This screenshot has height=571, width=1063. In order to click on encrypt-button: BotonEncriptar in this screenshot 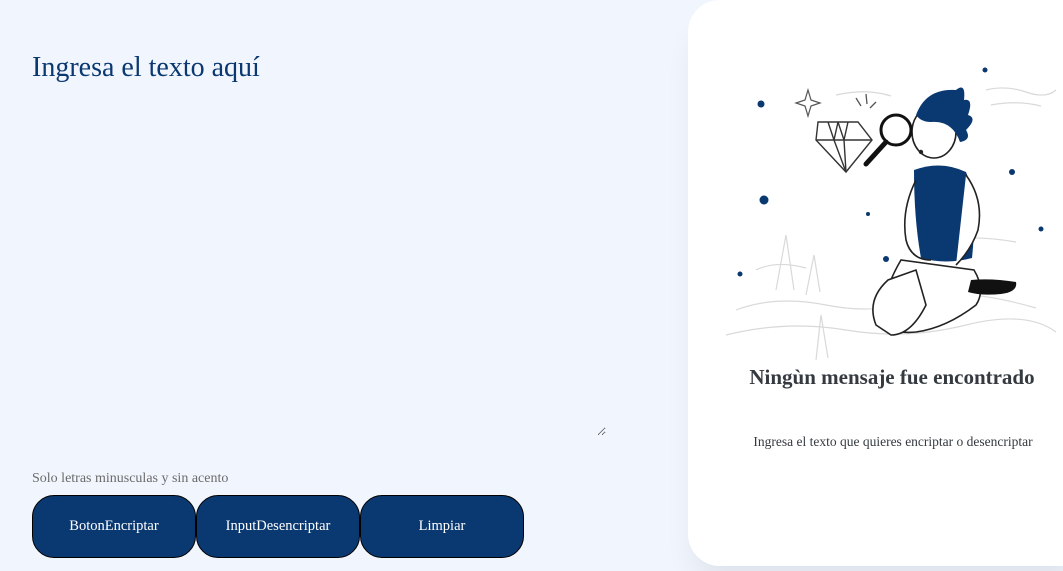, I will do `click(114, 526)`.